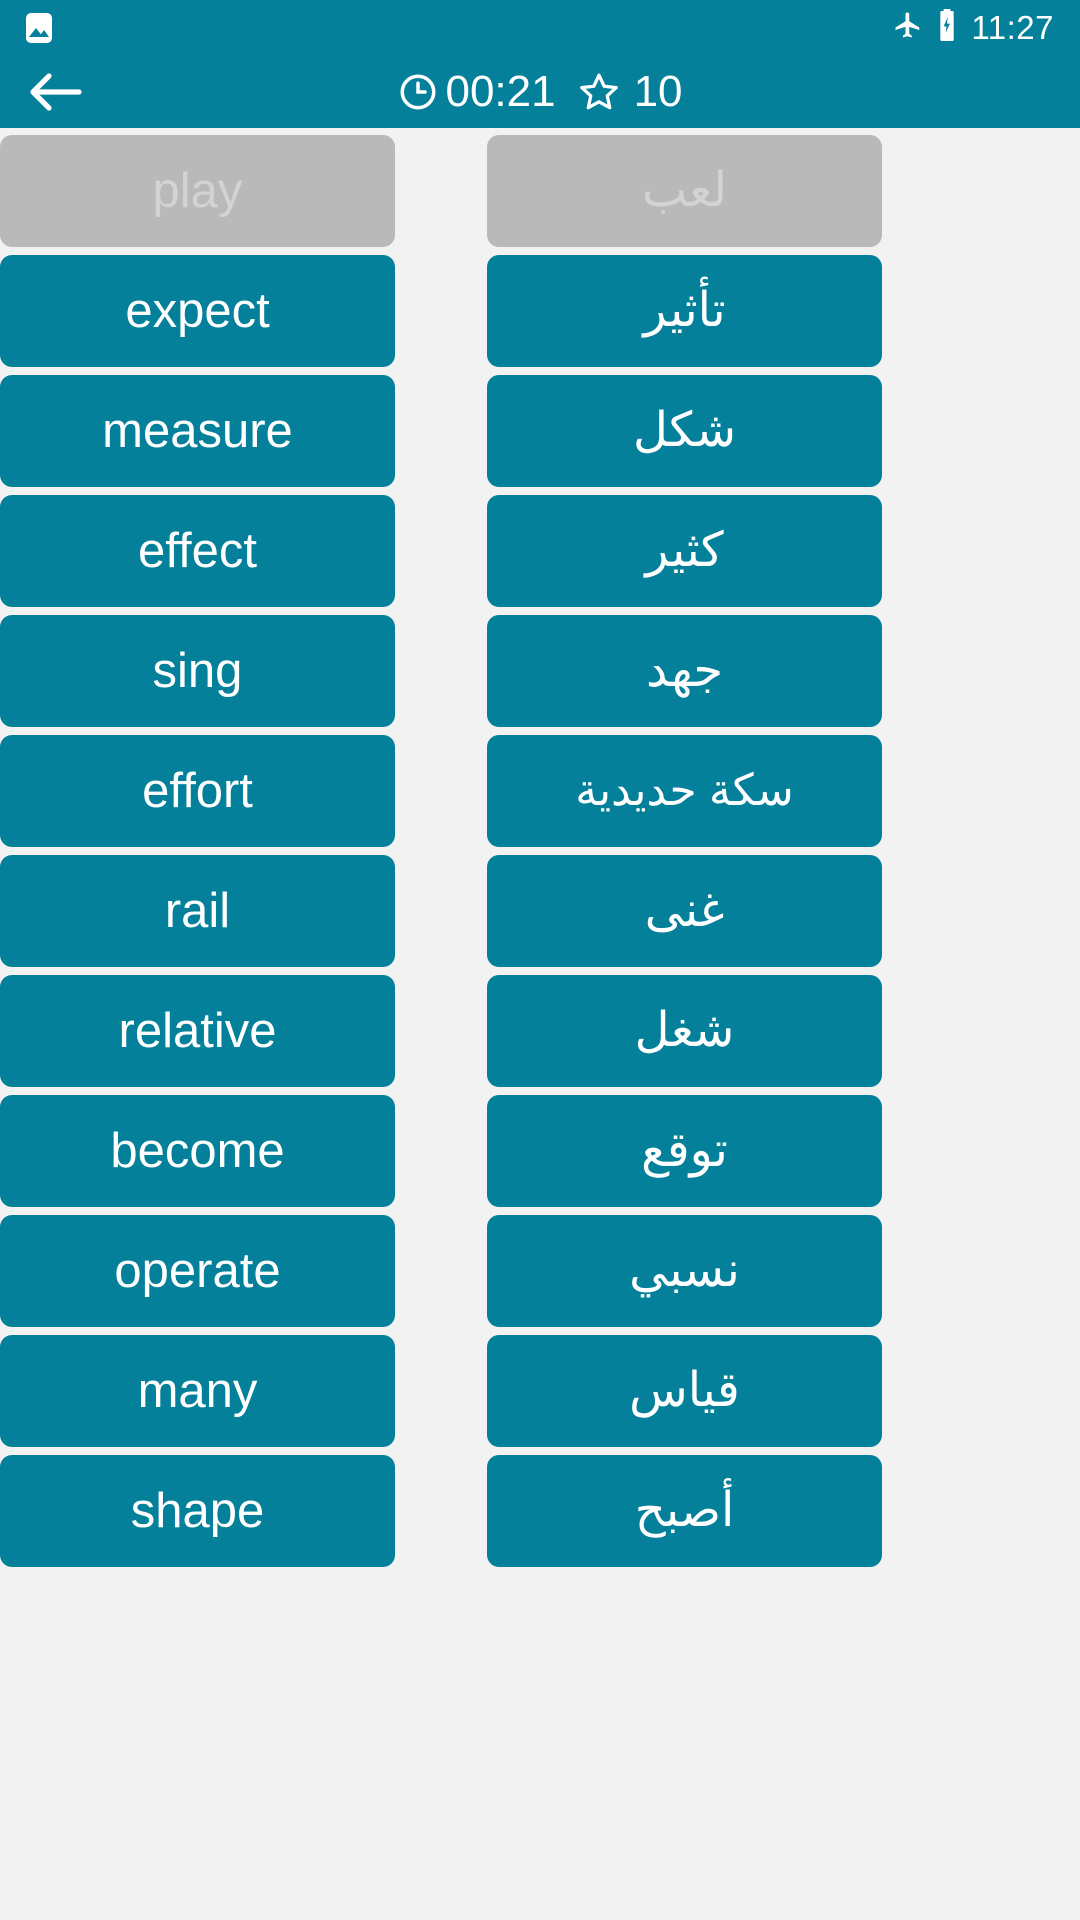 The height and width of the screenshot is (1920, 1080). Describe the element at coordinates (197, 311) in the screenshot. I see `english-word-card: expect` at that location.